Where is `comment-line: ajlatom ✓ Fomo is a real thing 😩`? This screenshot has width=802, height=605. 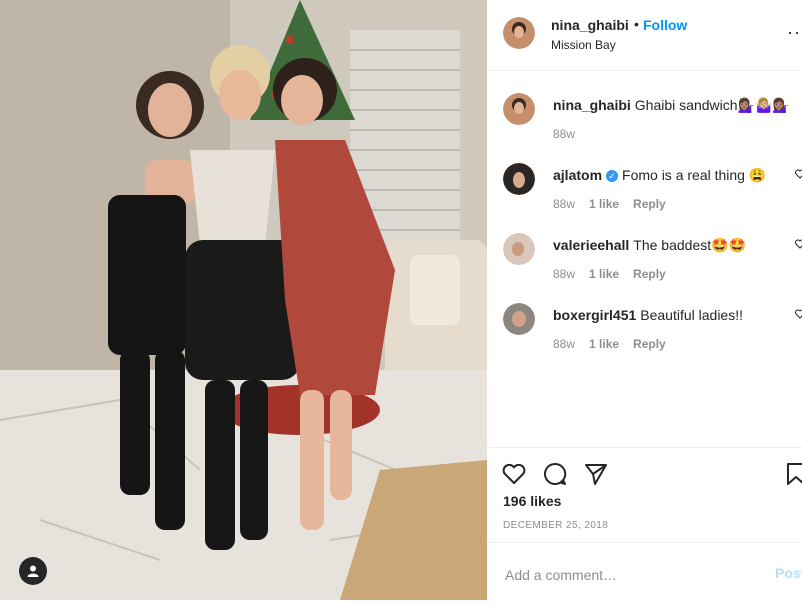 comment-line: ajlatom ✓ Fomo is a real thing 😩 is located at coordinates (659, 175).